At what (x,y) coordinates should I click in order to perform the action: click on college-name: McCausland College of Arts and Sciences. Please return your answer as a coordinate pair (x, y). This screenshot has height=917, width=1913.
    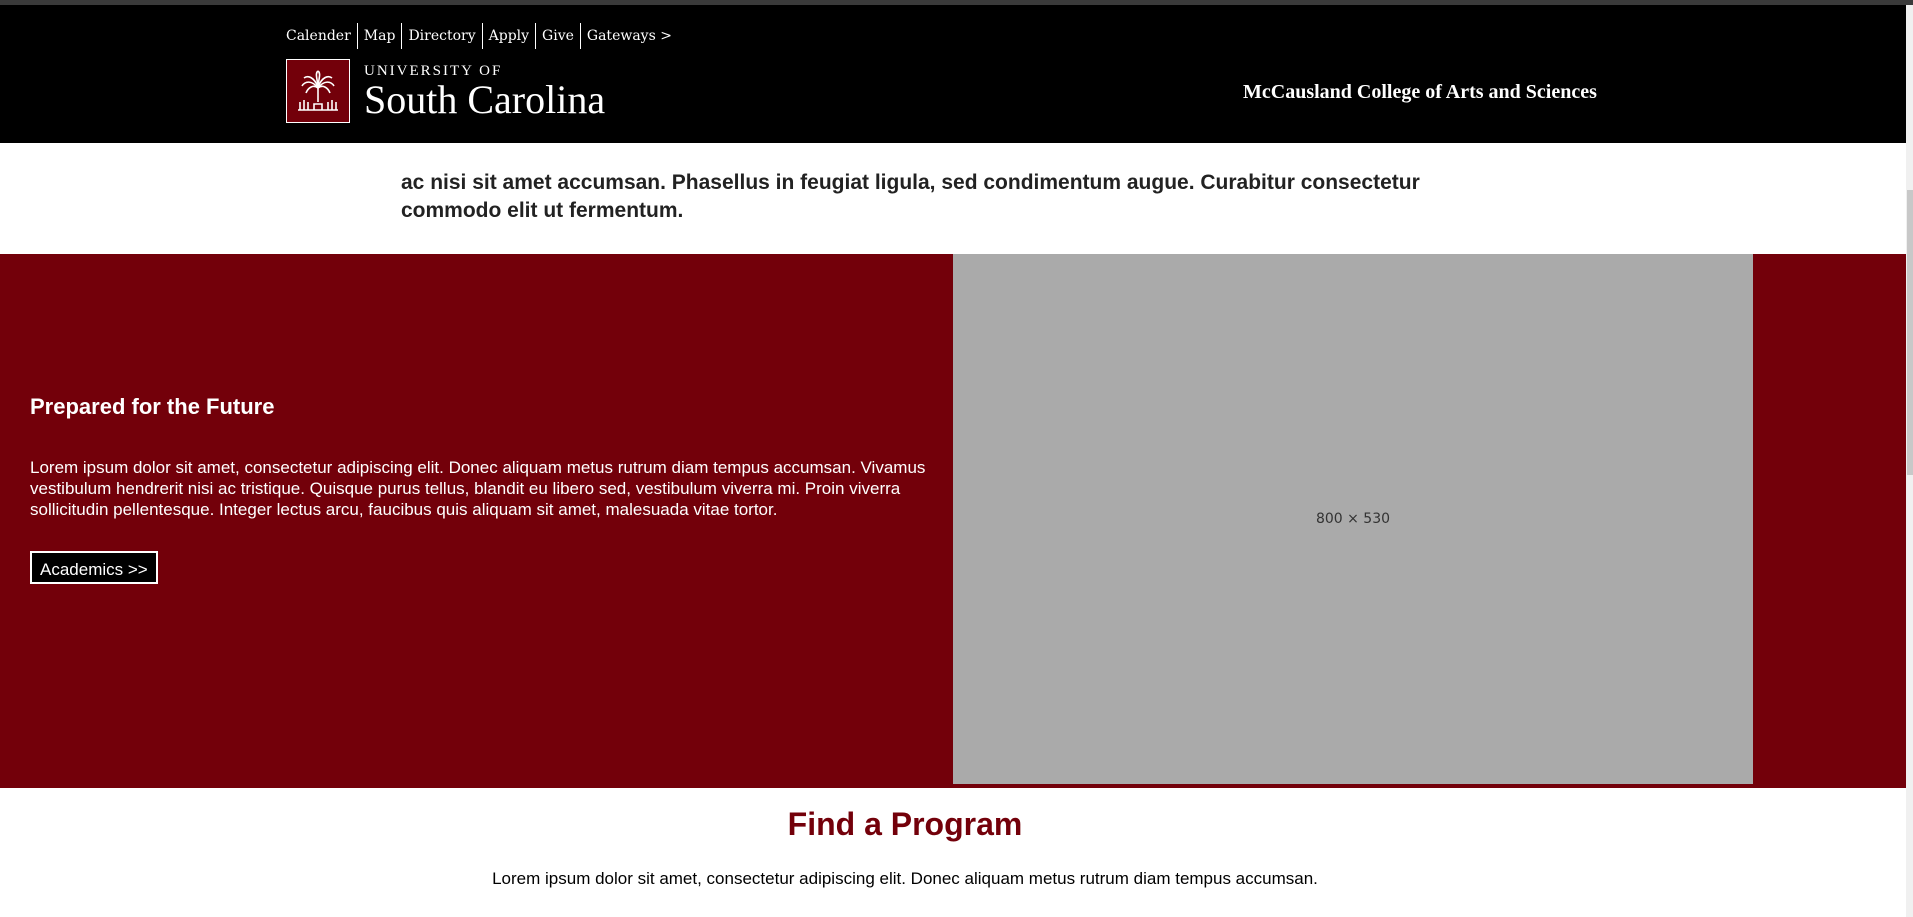
    Looking at the image, I should click on (1420, 92).